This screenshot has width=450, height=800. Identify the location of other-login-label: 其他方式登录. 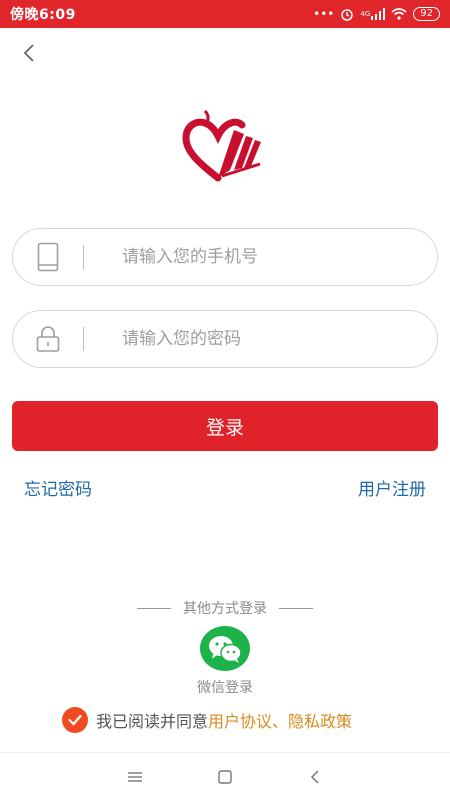
(225, 609).